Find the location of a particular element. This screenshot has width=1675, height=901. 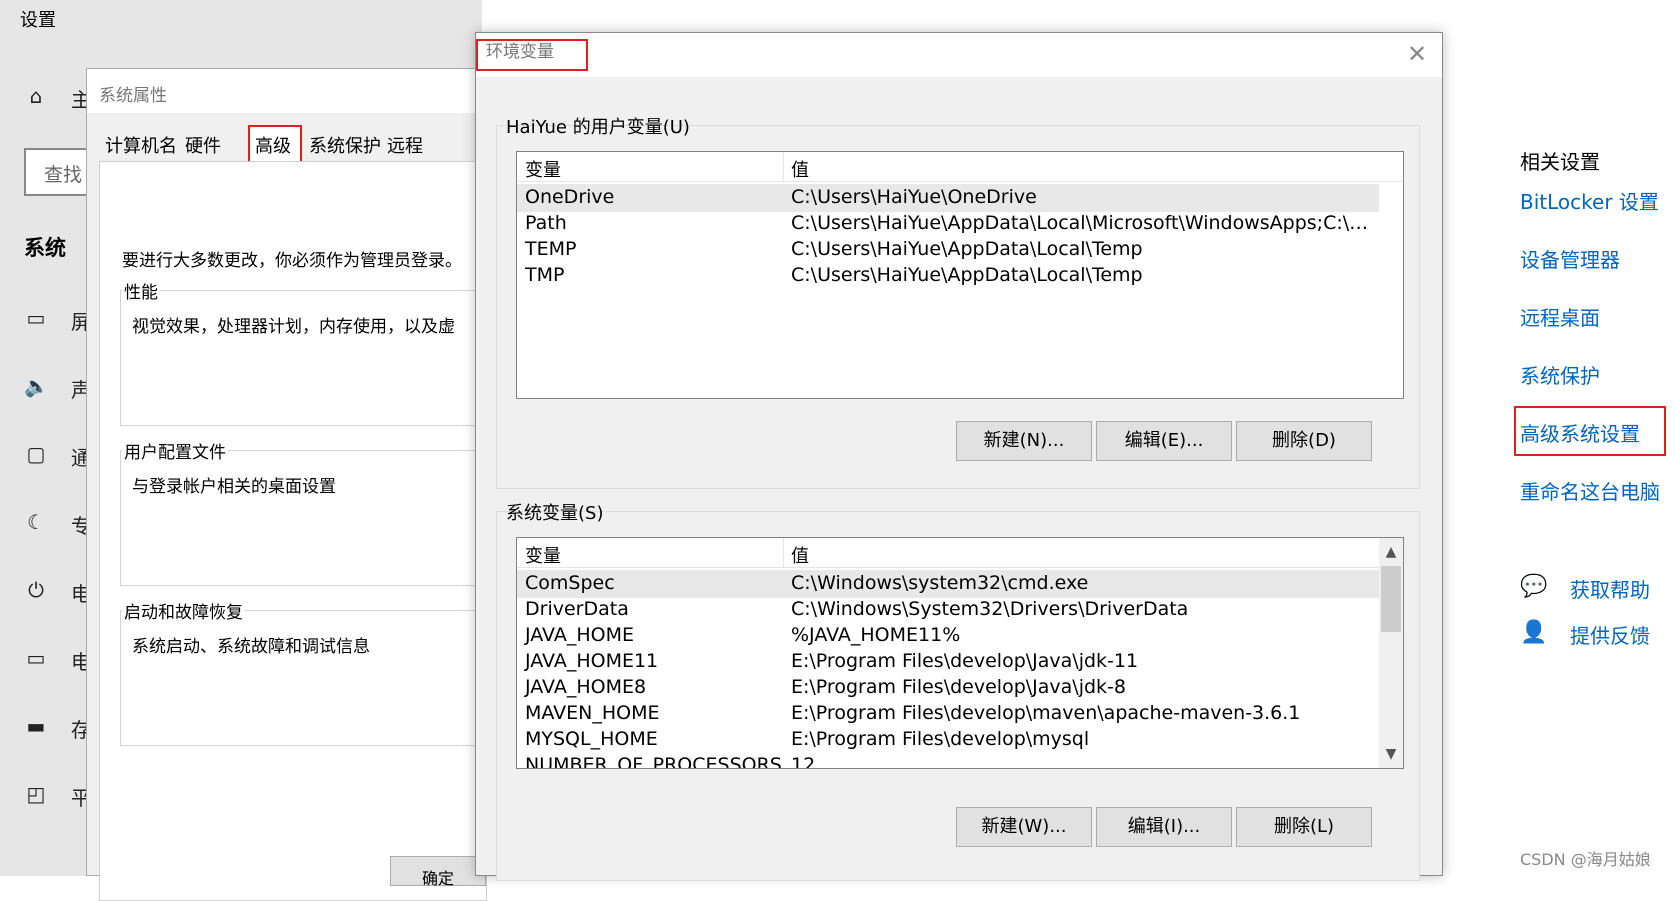

scroll-down-icon: ▼ is located at coordinates (1391, 754).